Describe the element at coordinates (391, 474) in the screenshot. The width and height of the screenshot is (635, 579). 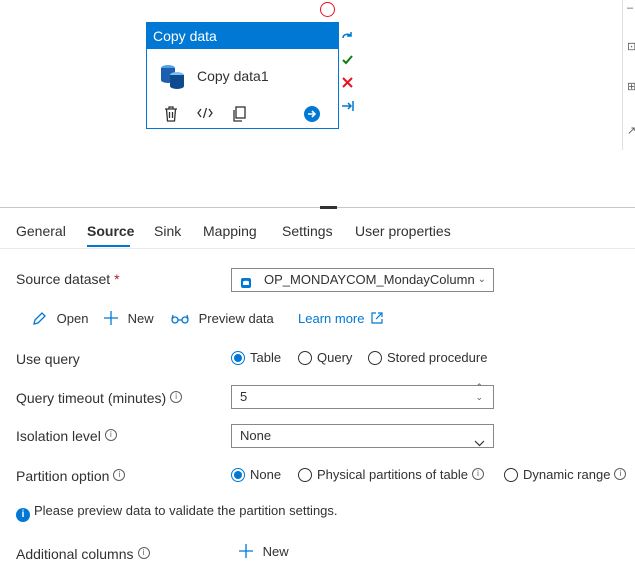
I see `radio-physical-partitions: Physical partitions of table i` at that location.